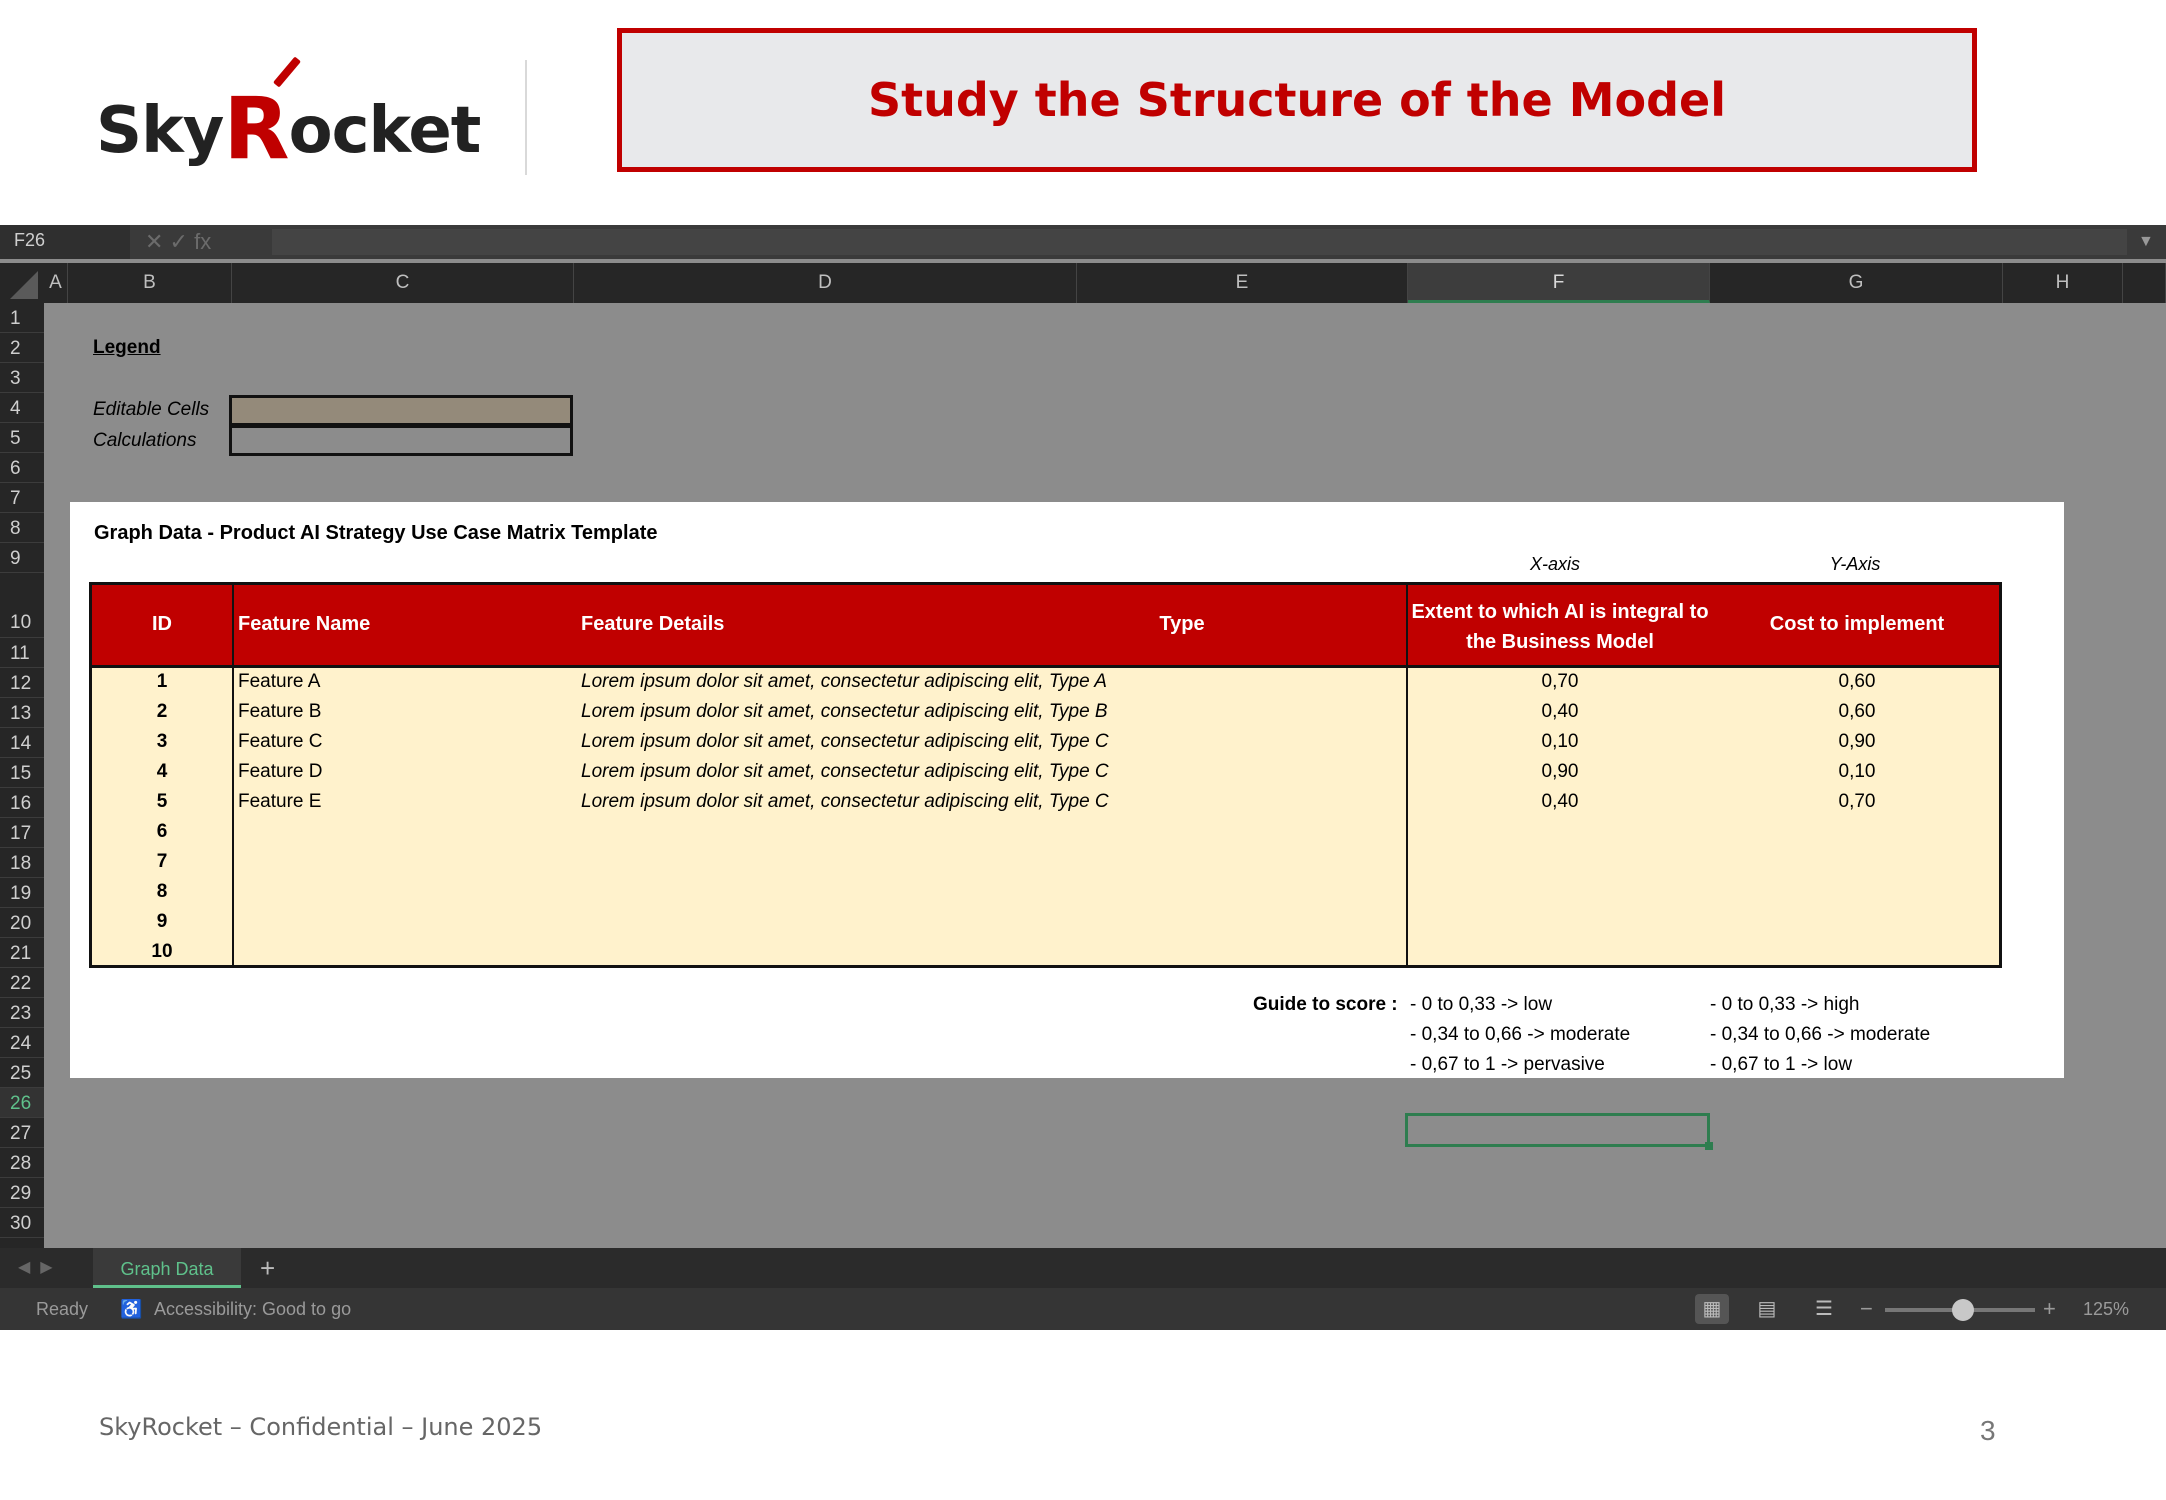  What do you see at coordinates (1520, 1034) in the screenshot?
I see `guide-x-2: - 0,34 to 0,66 -> moderate` at bounding box center [1520, 1034].